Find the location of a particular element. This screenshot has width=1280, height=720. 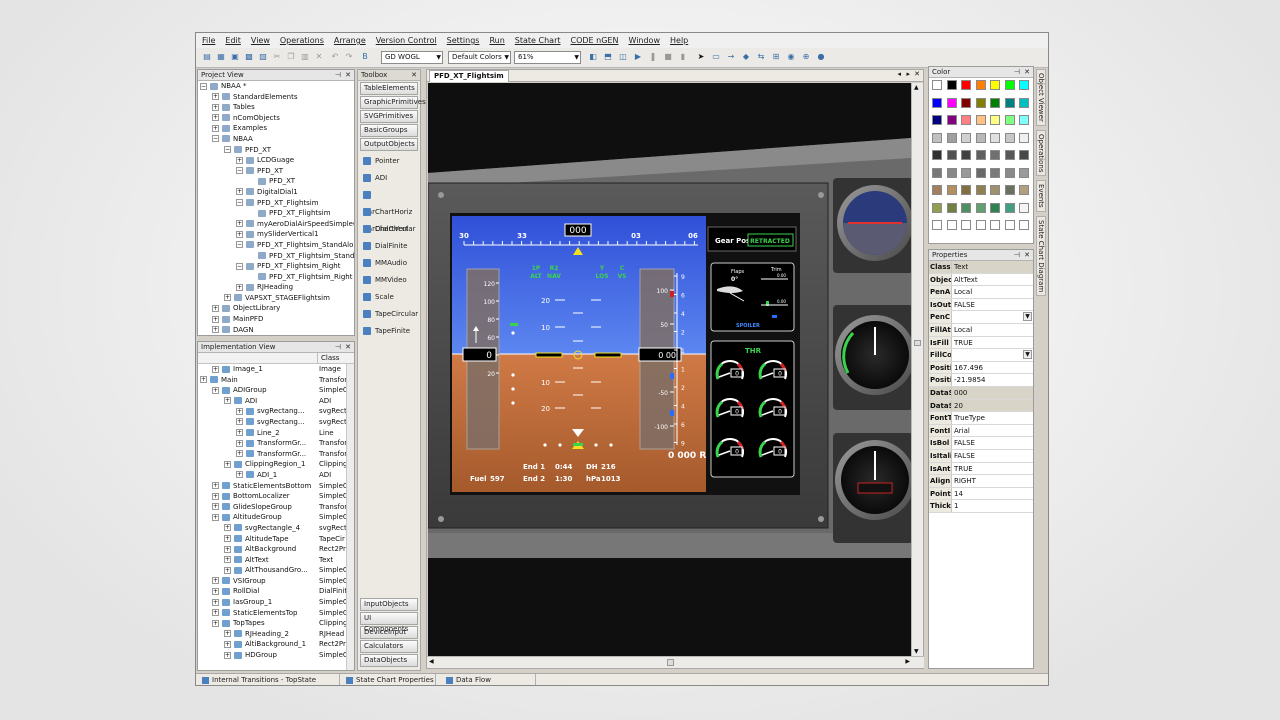

implementation-tree-item: + Image_1 Image is located at coordinates (277, 369).